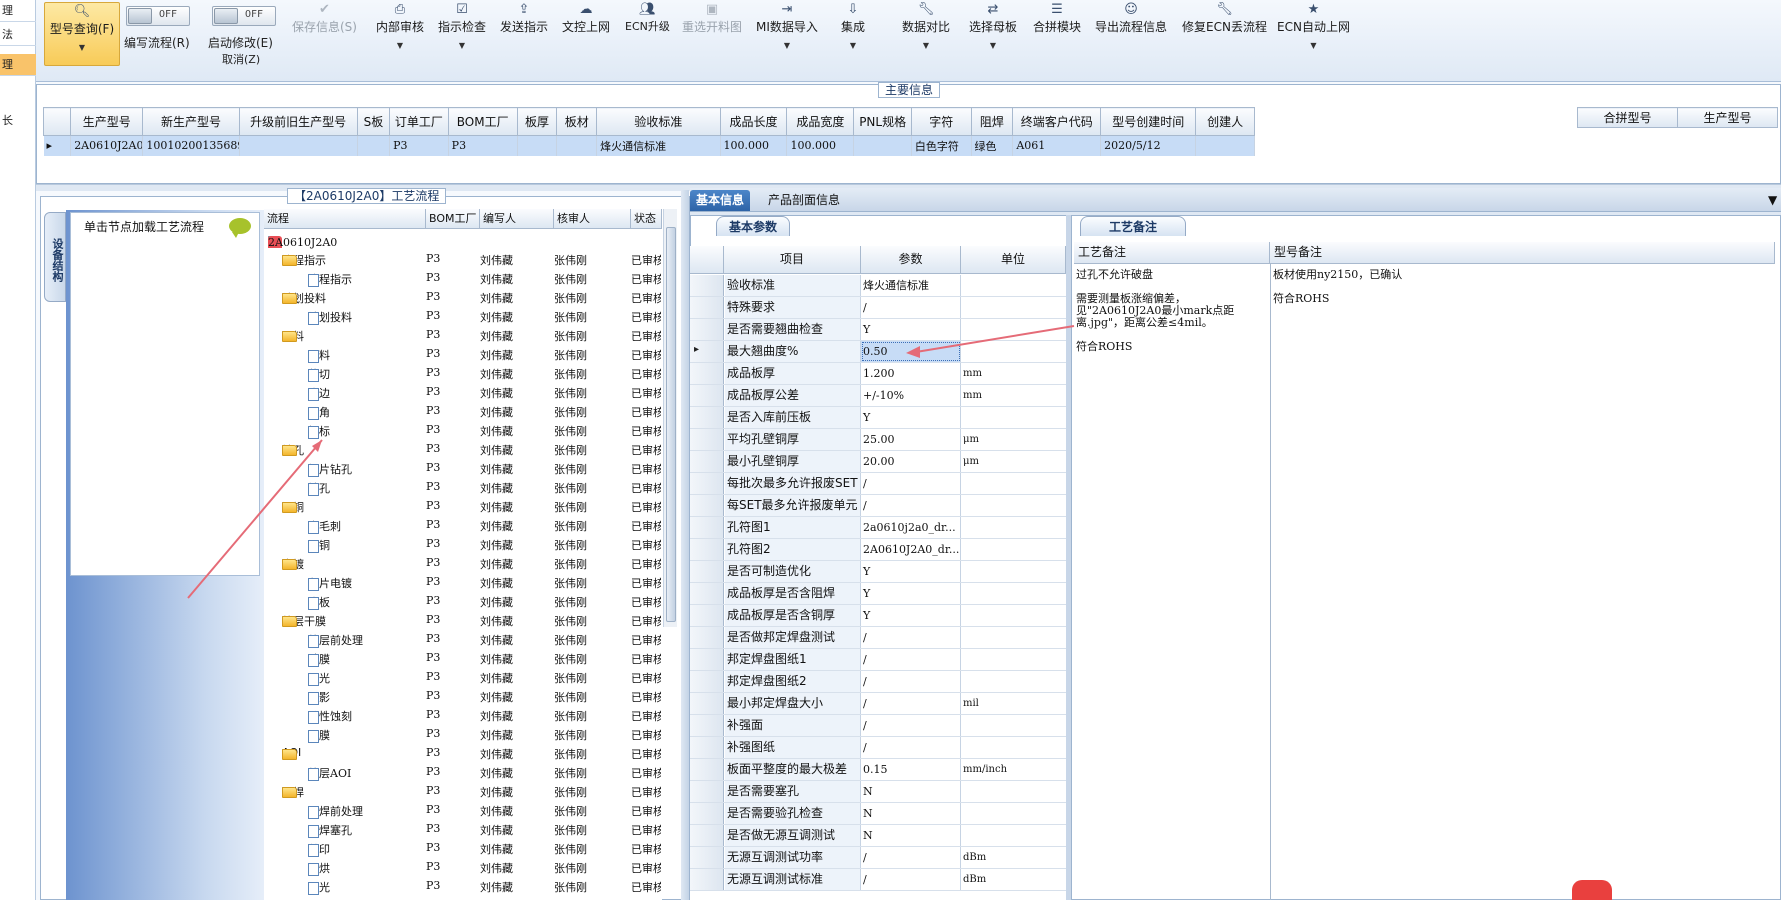  Describe the element at coordinates (926, 26) in the screenshot. I see `data-compare-button: 🔧︎ 数据对比 ▼` at that location.